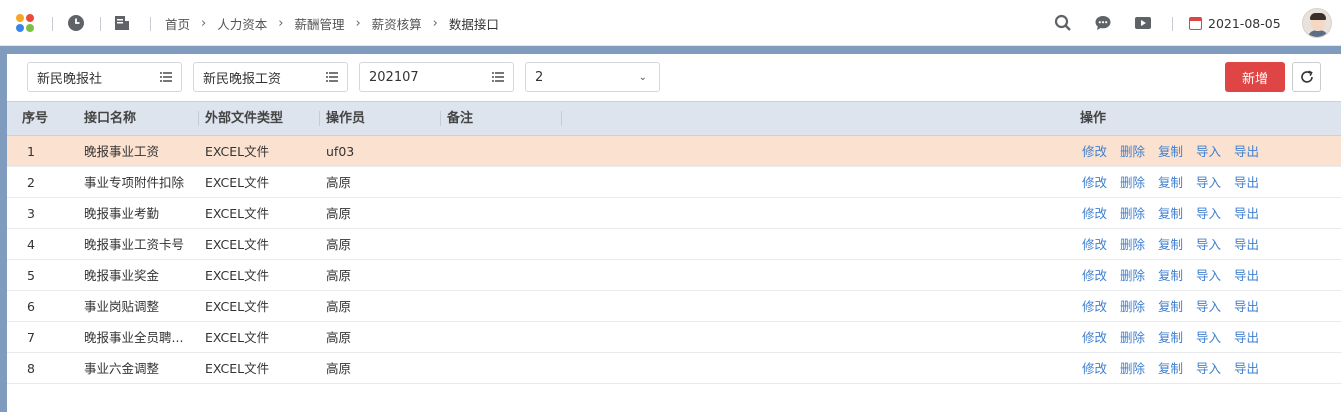 This screenshot has height=412, width=1341. What do you see at coordinates (674, 275) in the screenshot?
I see `table-row: 5 晚报事业奖金 EXCEL文件 高原 修改 删除 复制 导入 导出` at bounding box center [674, 275].